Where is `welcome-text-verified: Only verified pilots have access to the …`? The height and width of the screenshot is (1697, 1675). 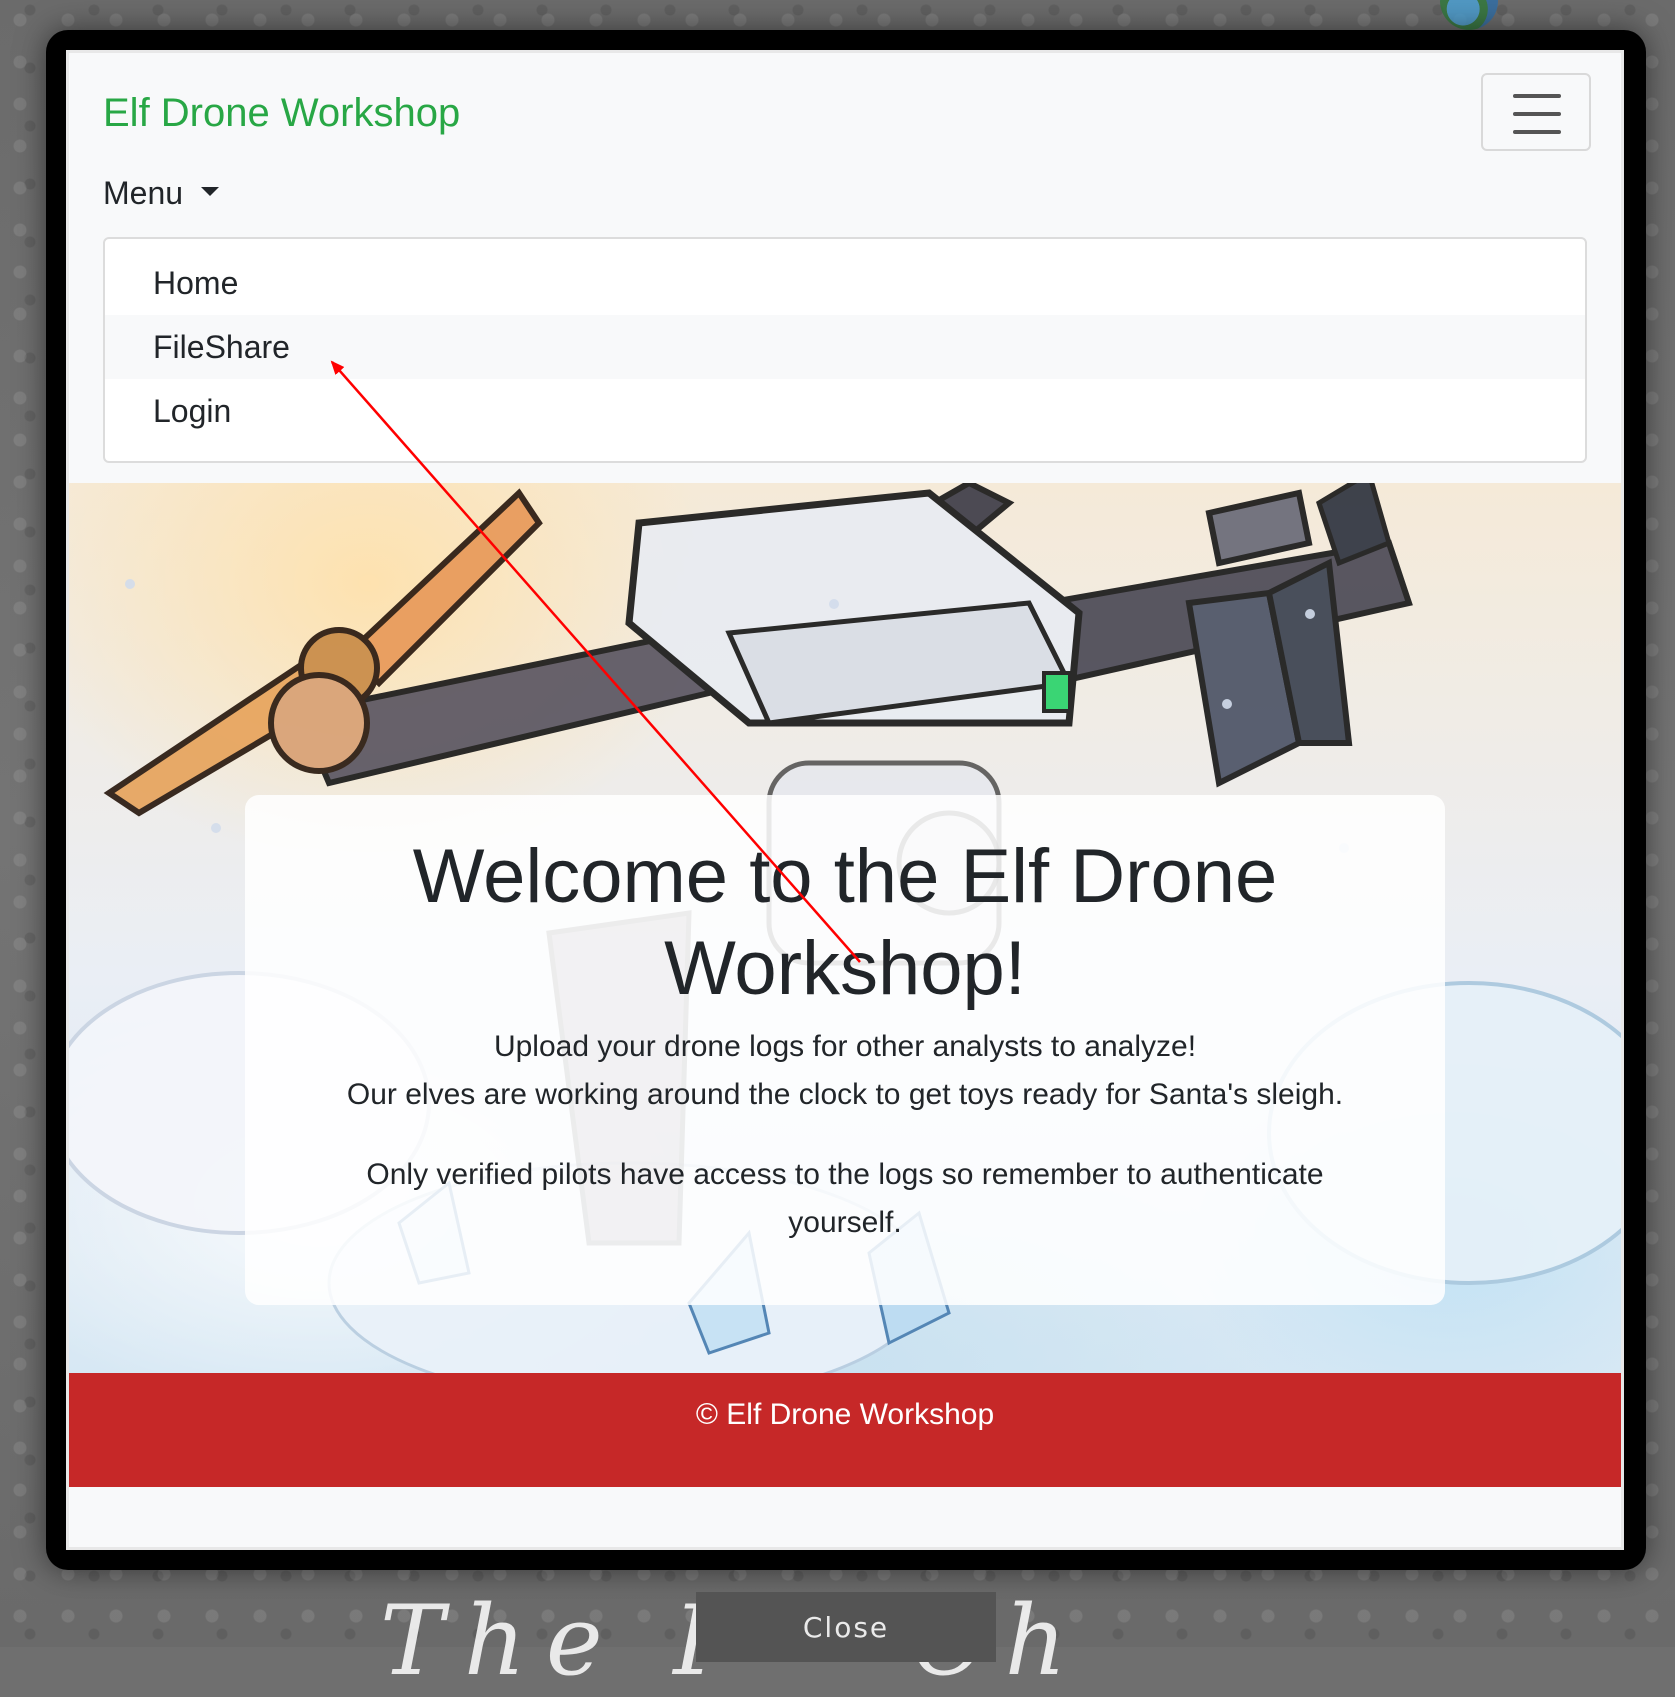 welcome-text-verified: Only verified pilots have access to the … is located at coordinates (845, 1198).